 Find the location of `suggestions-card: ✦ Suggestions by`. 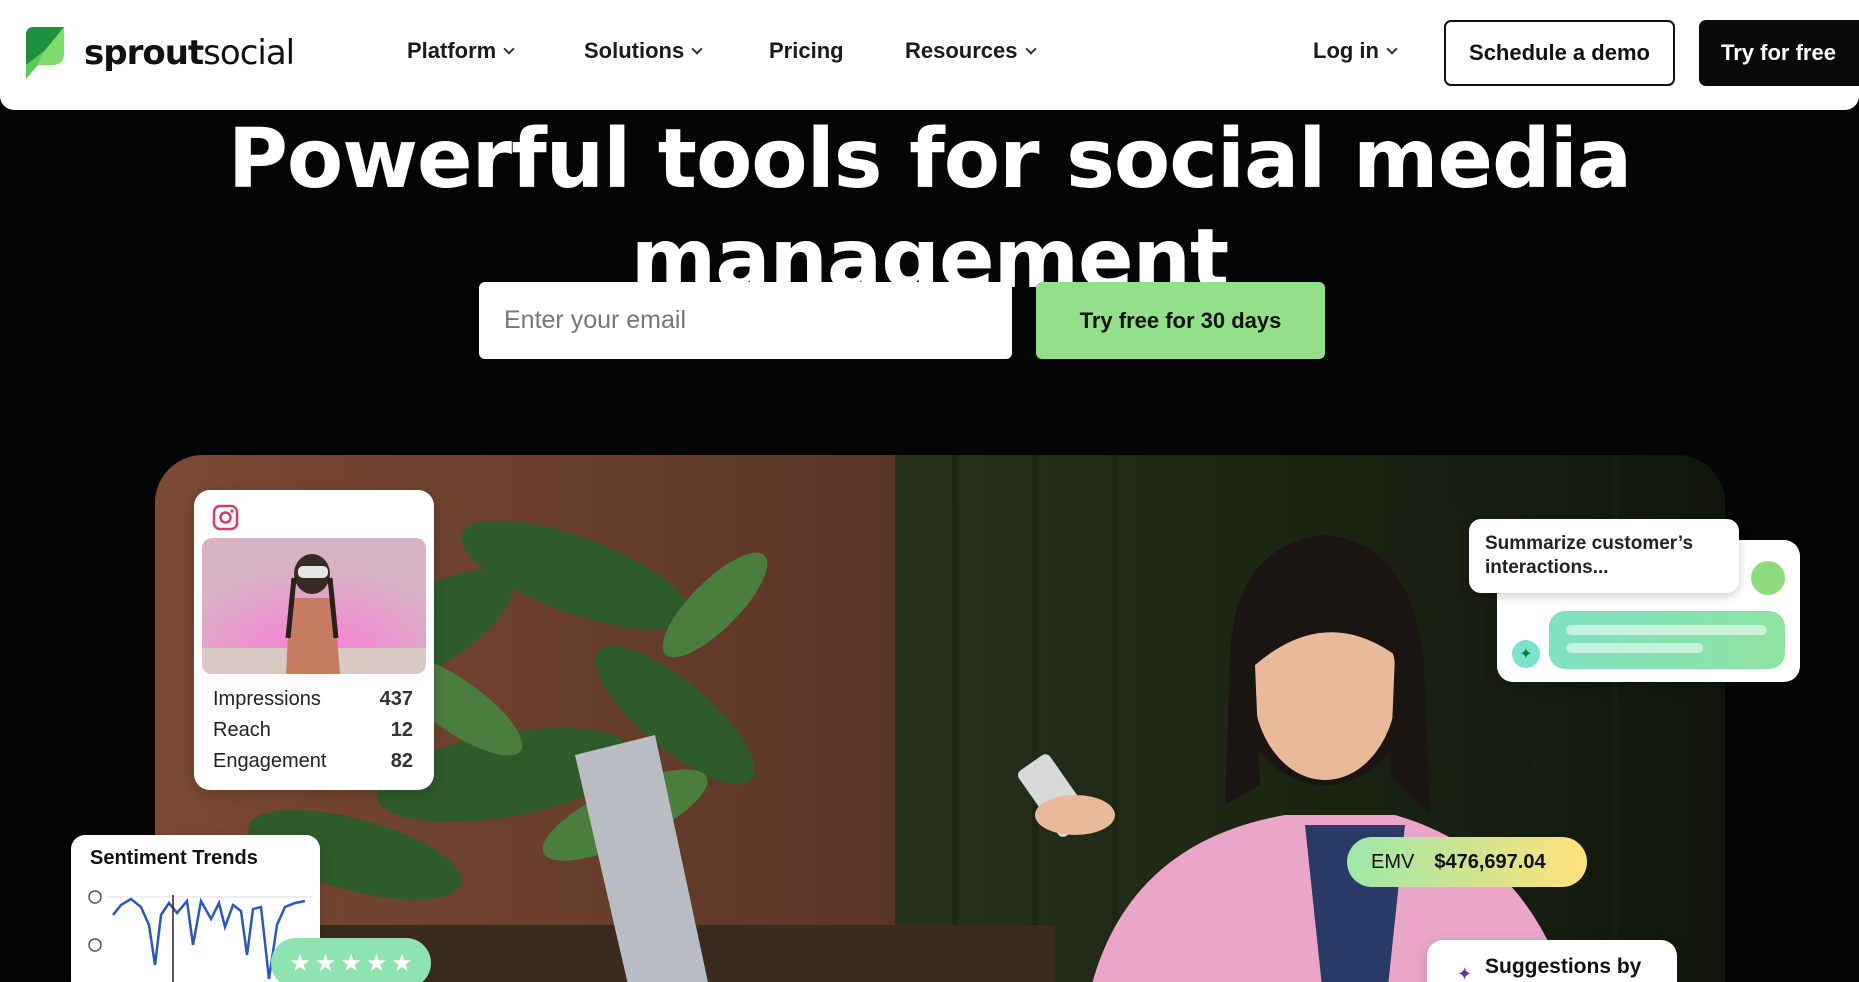

suggestions-card: ✦ Suggestions by is located at coordinates (1552, 961).